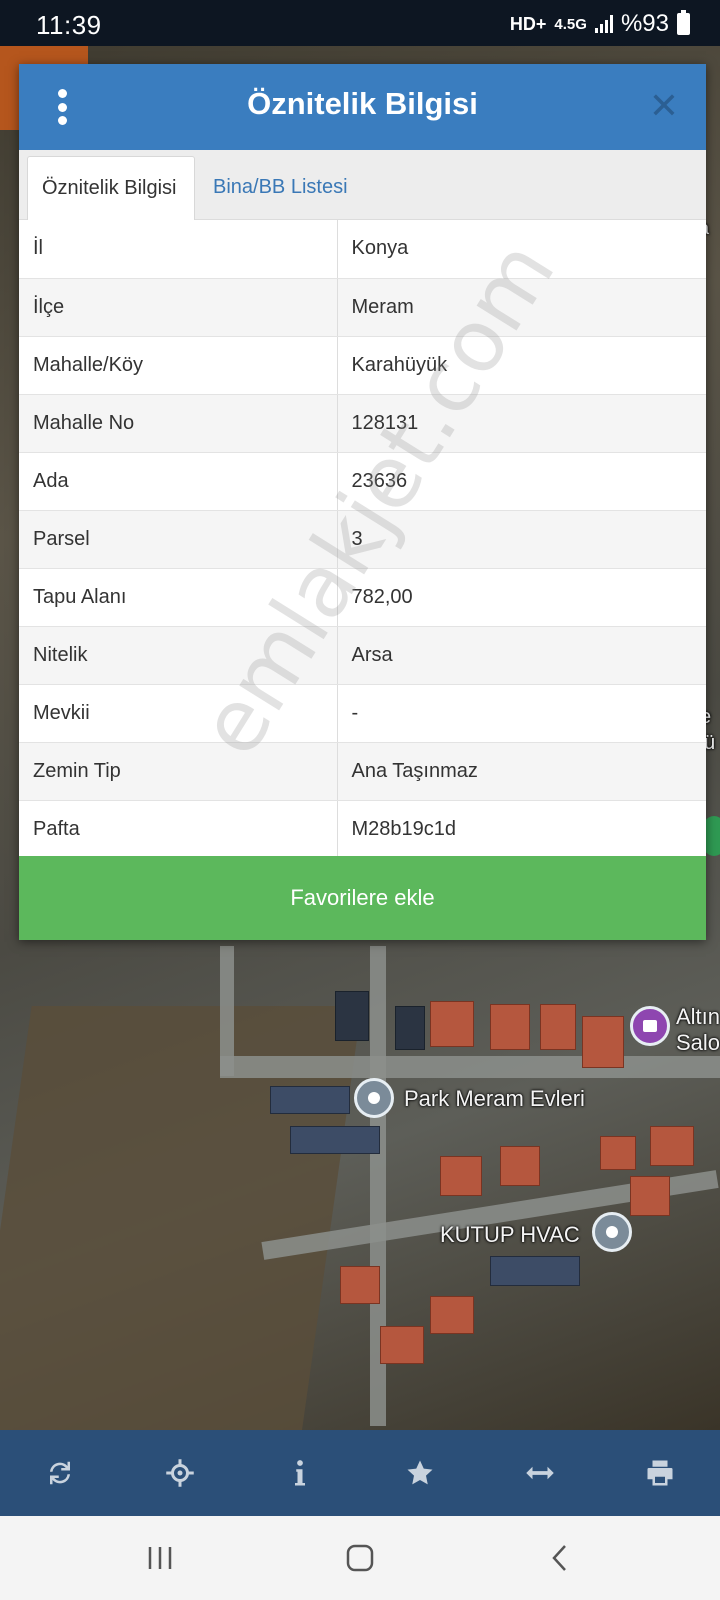 The height and width of the screenshot is (1600, 720). Describe the element at coordinates (521, 771) in the screenshot. I see `attribute-value: Ana Taşınmaz` at that location.